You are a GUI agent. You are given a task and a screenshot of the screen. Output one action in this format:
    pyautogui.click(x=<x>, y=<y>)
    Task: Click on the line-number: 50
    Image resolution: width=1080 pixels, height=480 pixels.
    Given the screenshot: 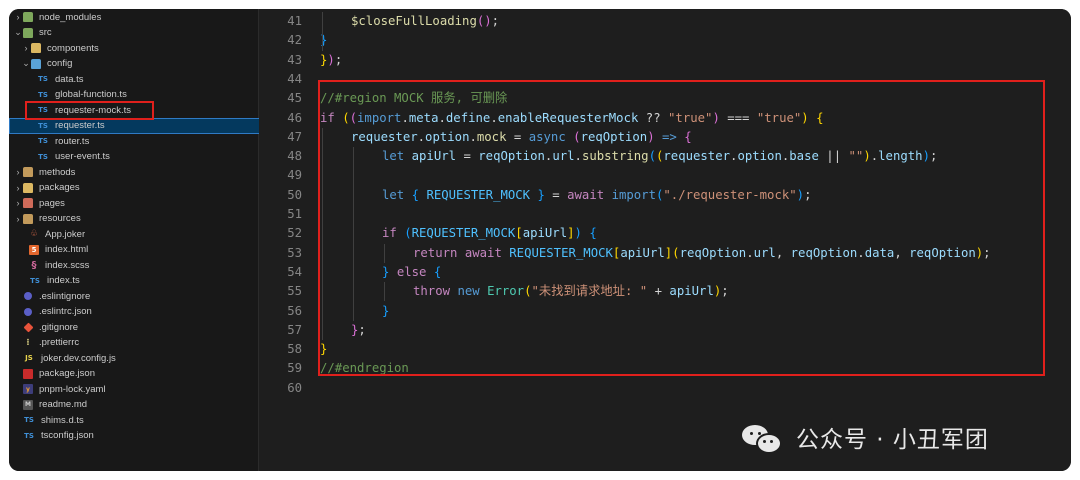 What is the action you would take?
    pyautogui.click(x=294, y=194)
    